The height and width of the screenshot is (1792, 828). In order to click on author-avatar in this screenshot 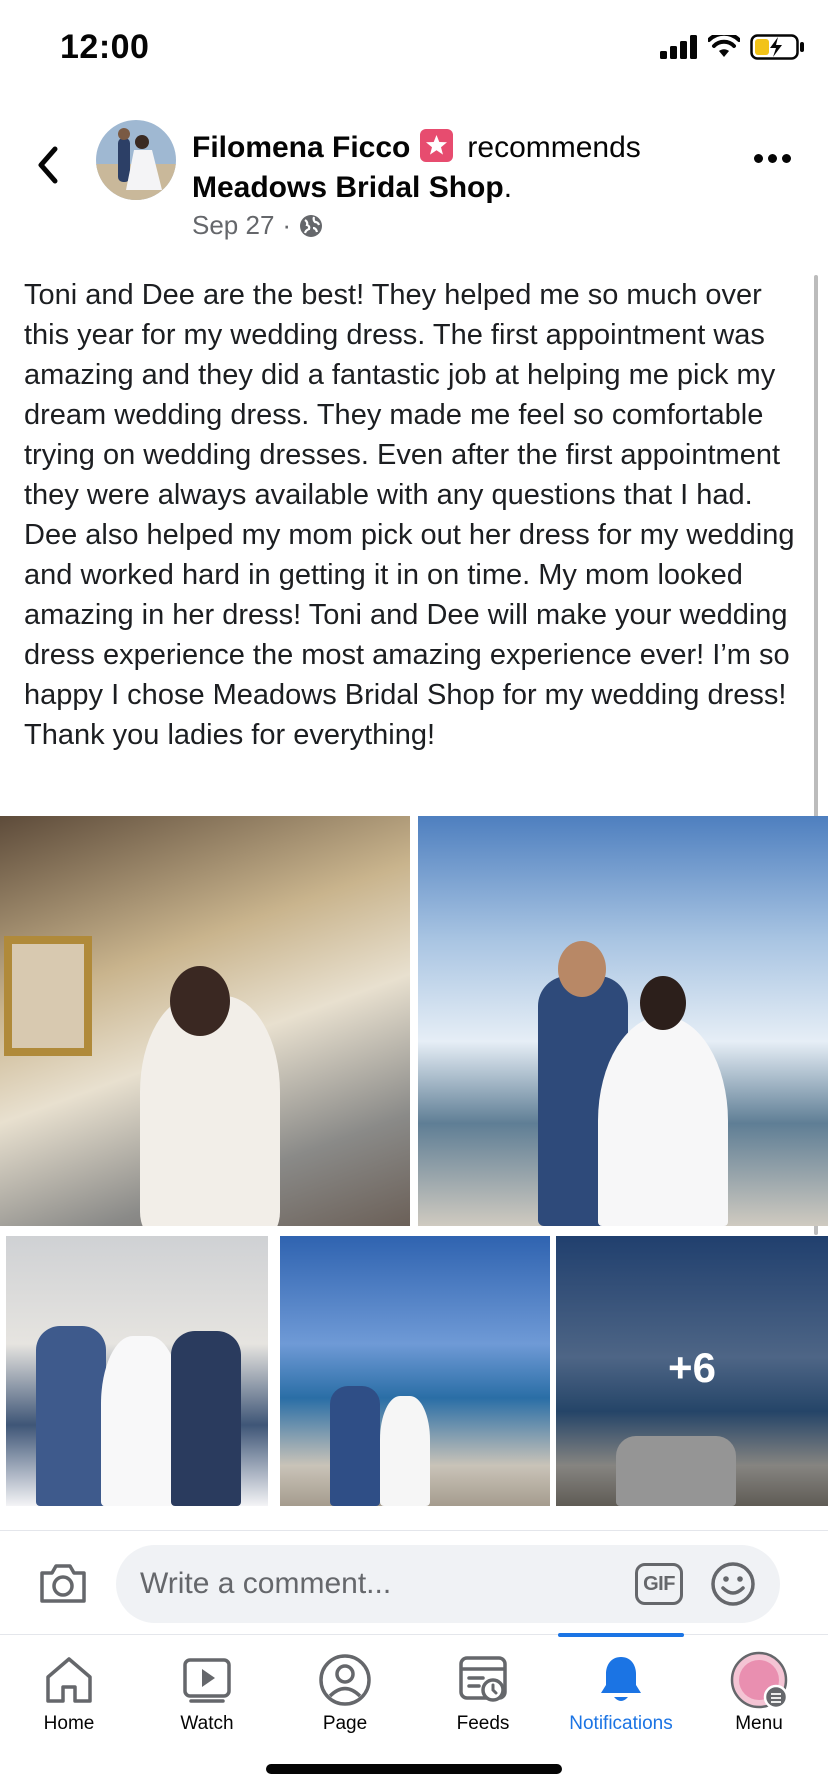, I will do `click(136, 160)`.